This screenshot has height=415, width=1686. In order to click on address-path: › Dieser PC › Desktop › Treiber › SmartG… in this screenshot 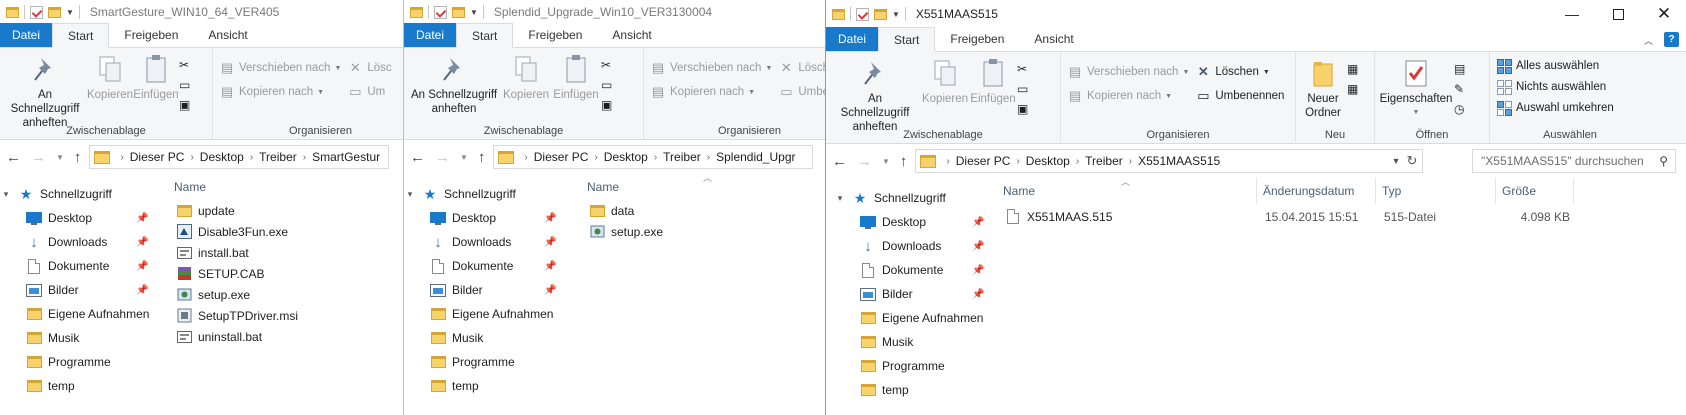, I will do `click(239, 157)`.